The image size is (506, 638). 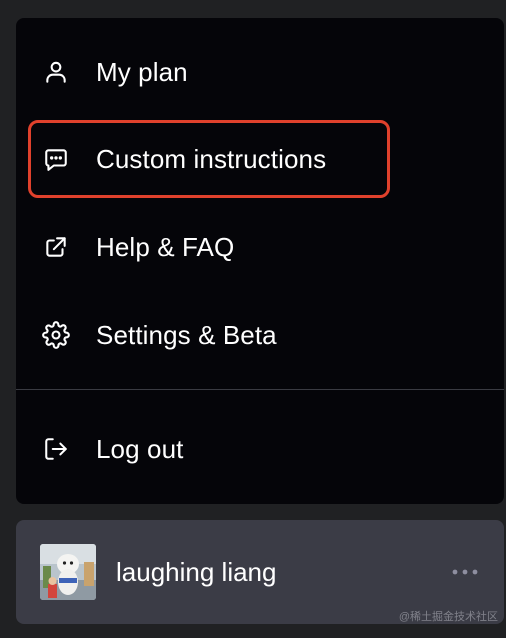 I want to click on menu-item-my-plan: My plan, so click(x=260, y=72).